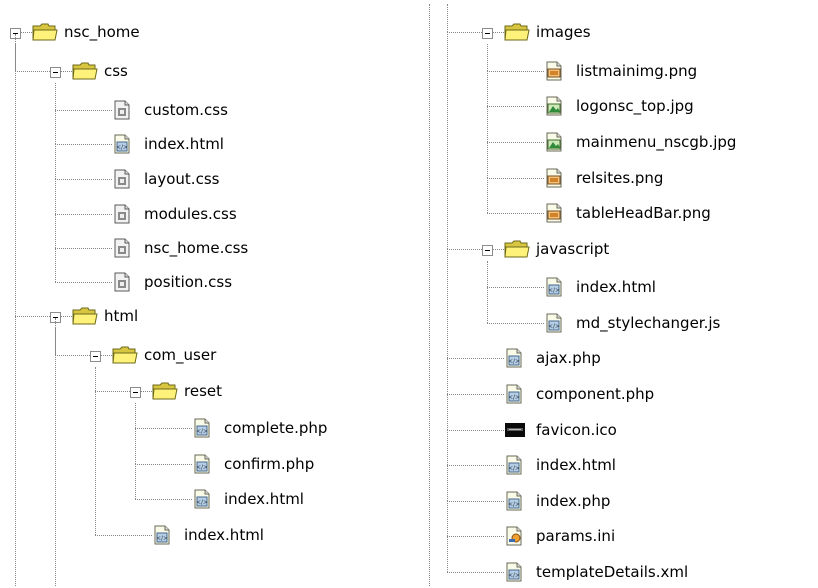 This screenshot has width=818, height=588. What do you see at coordinates (612, 572) in the screenshot?
I see `tree-item-label: templateDetails.xml` at bounding box center [612, 572].